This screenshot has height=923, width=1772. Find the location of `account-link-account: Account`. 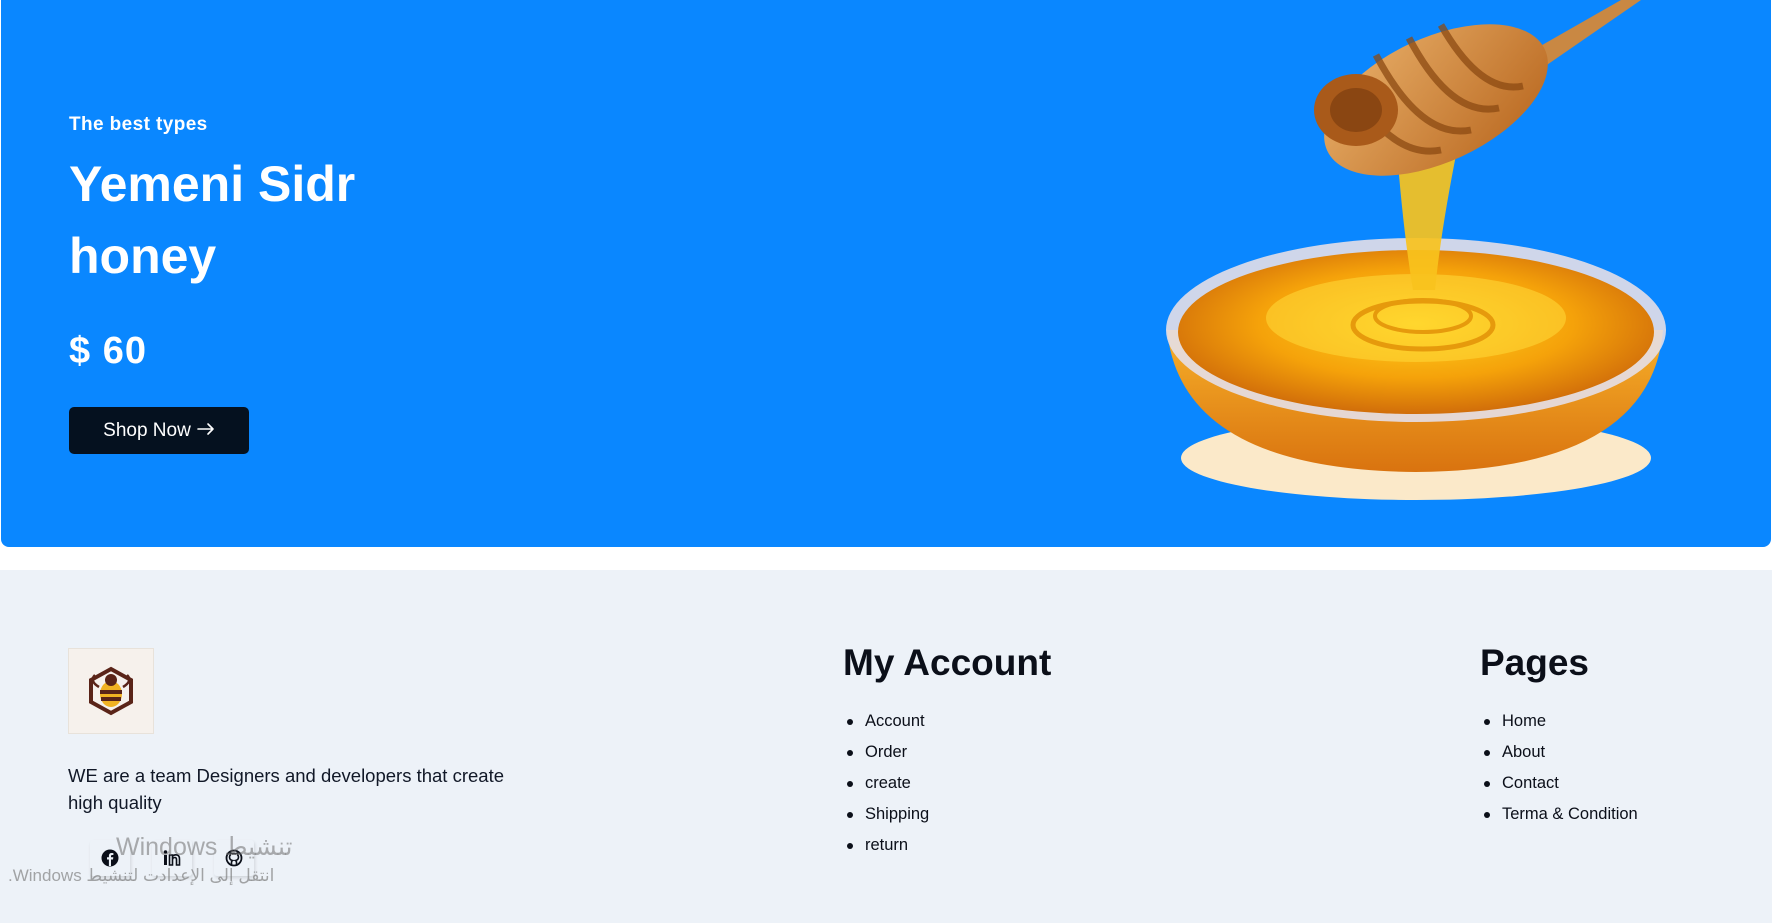

account-link-account: Account is located at coordinates (886, 721).